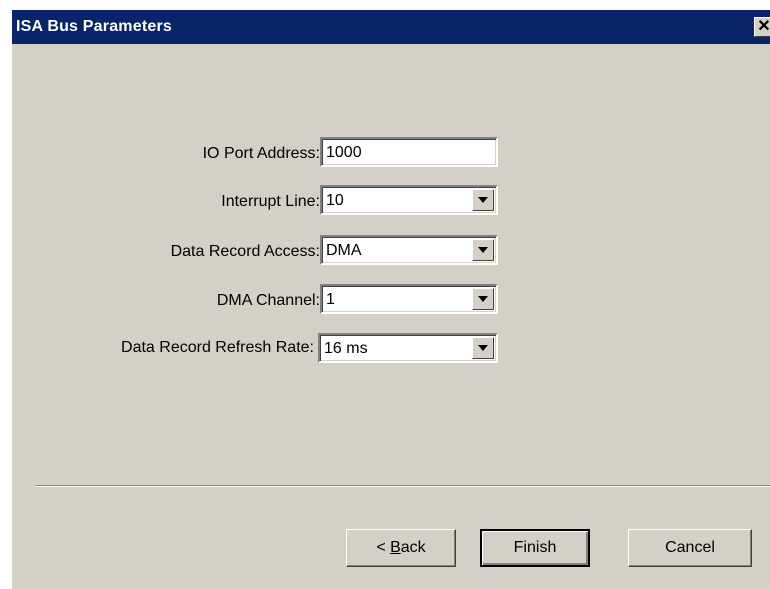  What do you see at coordinates (391, 27) in the screenshot?
I see `title-bar: ISA Bus Parameters ✕` at bounding box center [391, 27].